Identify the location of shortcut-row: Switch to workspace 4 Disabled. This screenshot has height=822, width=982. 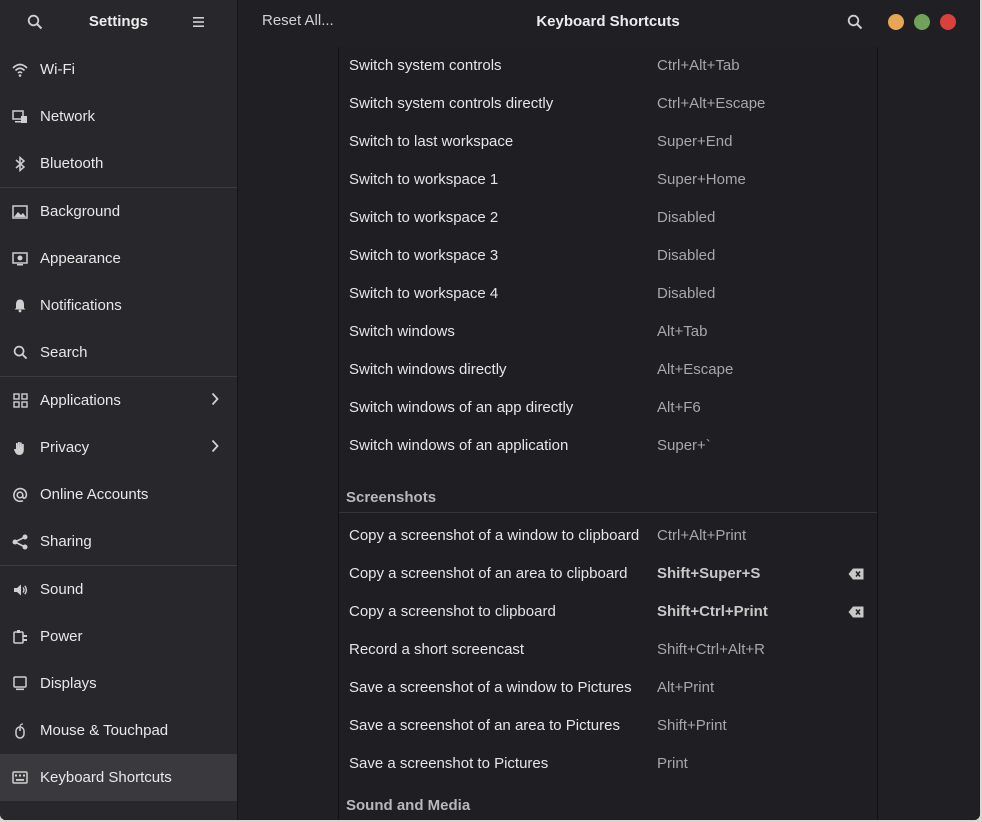
(608, 289).